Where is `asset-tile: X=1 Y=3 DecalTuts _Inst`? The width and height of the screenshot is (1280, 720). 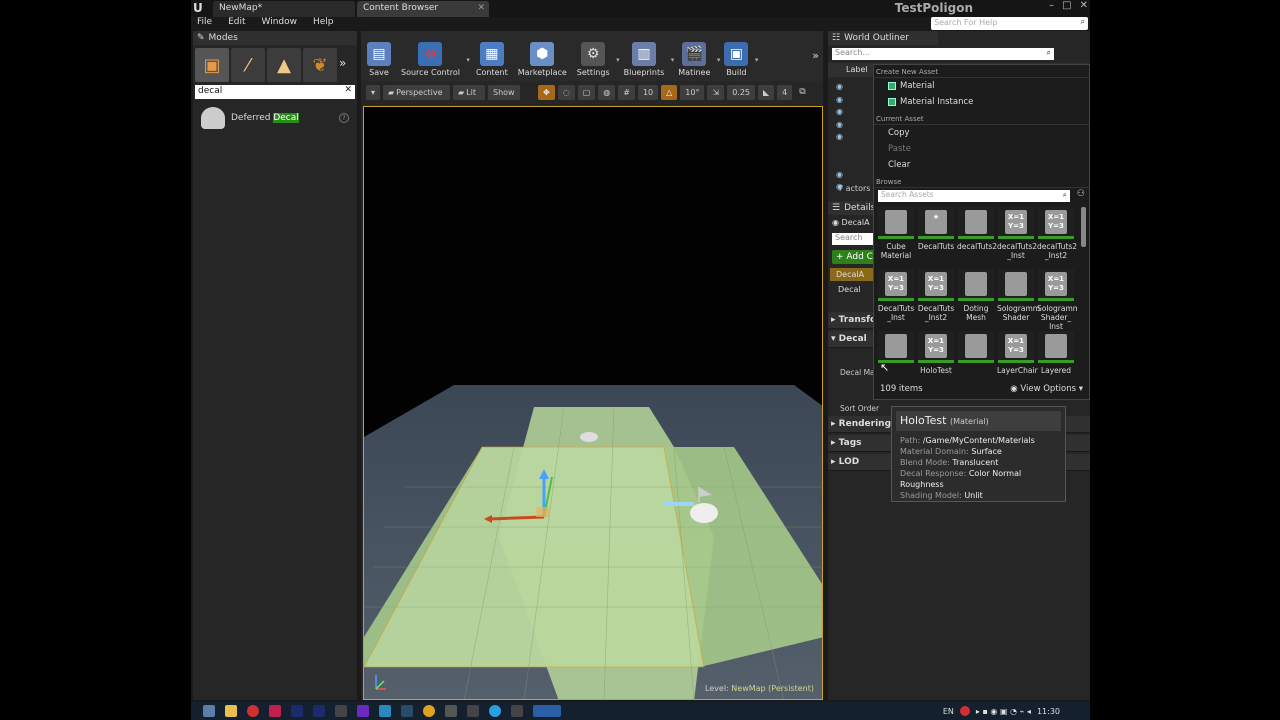
asset-tile: X=1 Y=3 DecalTuts _Inst is located at coordinates (896, 298).